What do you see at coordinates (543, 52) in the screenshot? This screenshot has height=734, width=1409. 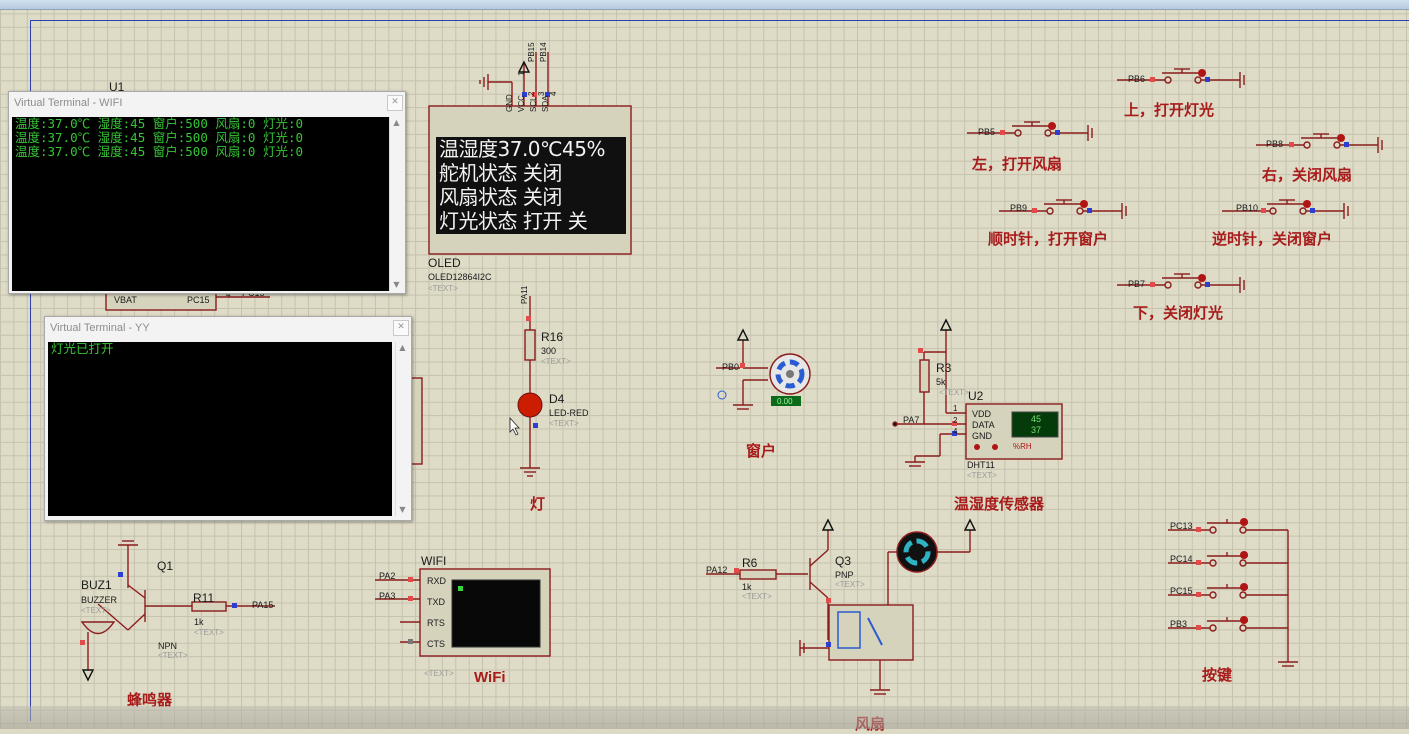 I see `oled-net-pb14: PB14` at bounding box center [543, 52].